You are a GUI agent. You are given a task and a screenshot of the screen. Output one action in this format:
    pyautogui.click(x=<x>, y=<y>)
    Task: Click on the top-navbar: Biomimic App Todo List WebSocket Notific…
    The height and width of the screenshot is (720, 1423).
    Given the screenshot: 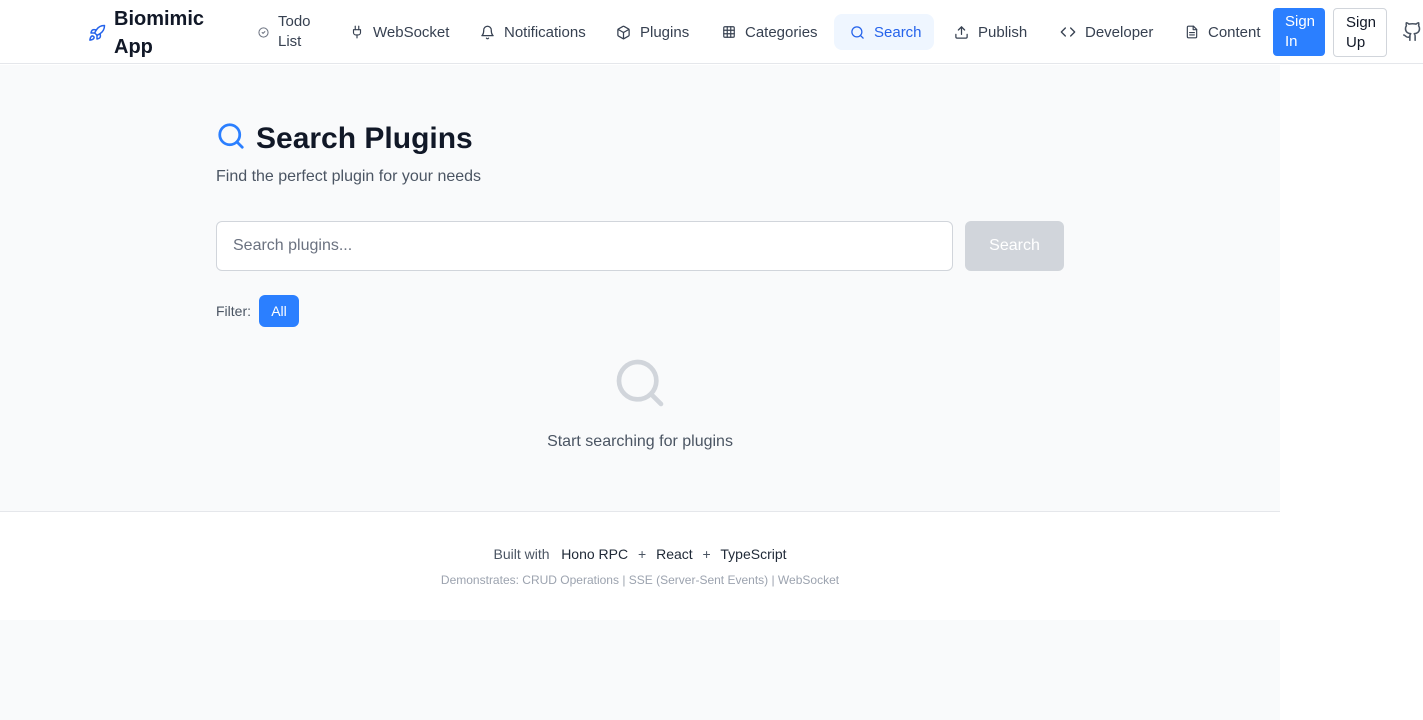 What is the action you would take?
    pyautogui.click(x=711, y=32)
    